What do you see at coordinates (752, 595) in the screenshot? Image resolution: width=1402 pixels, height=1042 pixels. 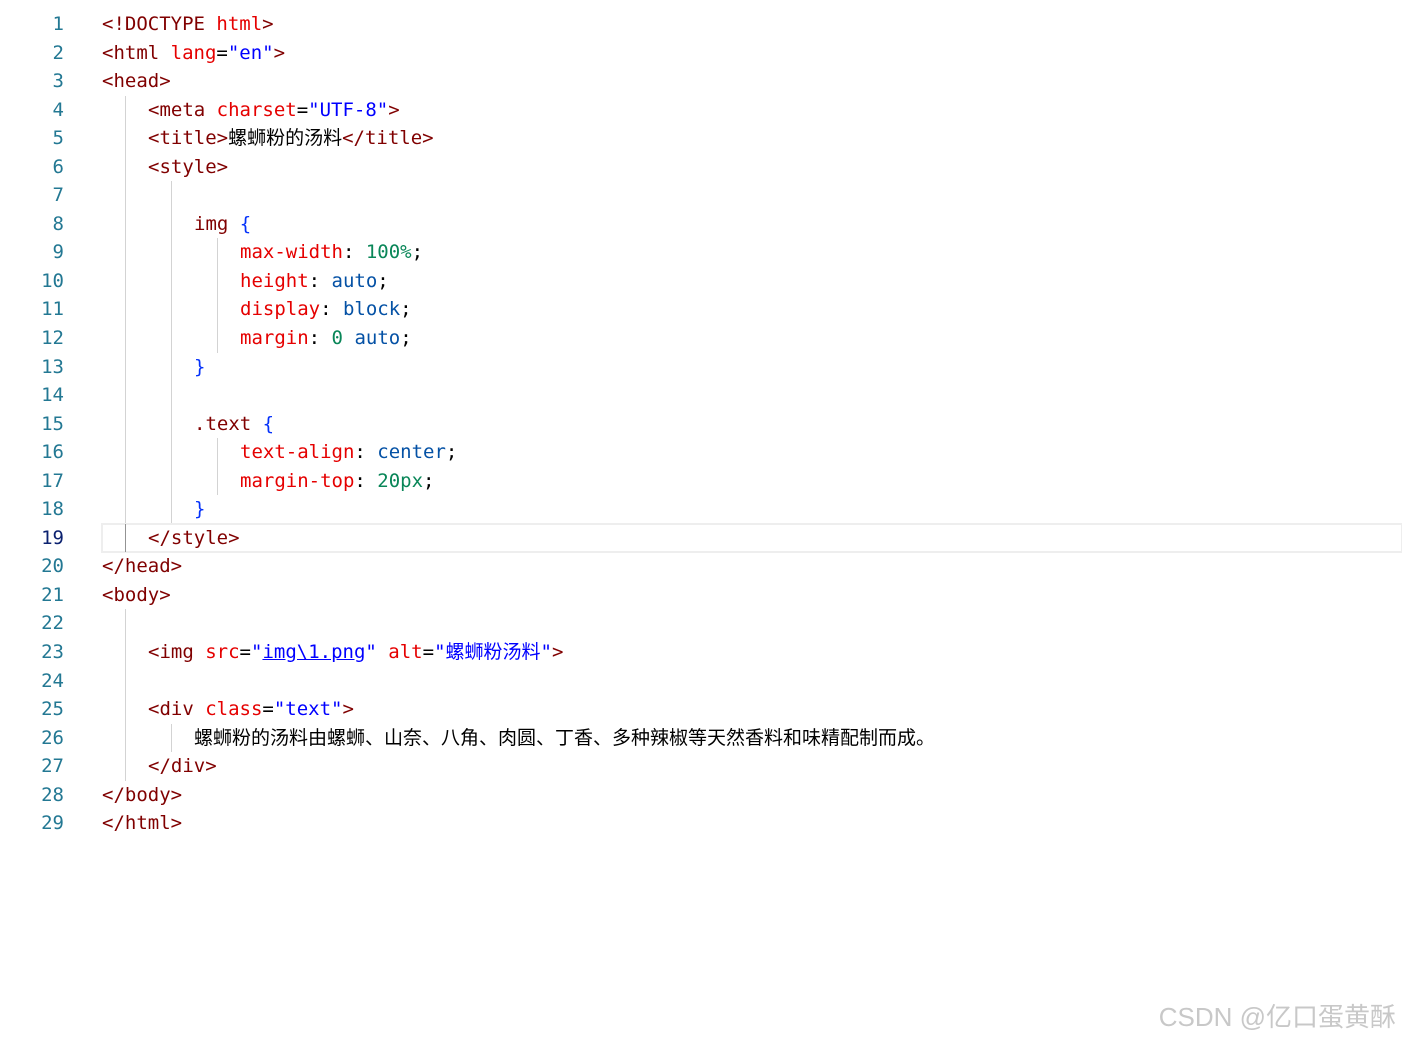 I see `code-line: <body>` at bounding box center [752, 595].